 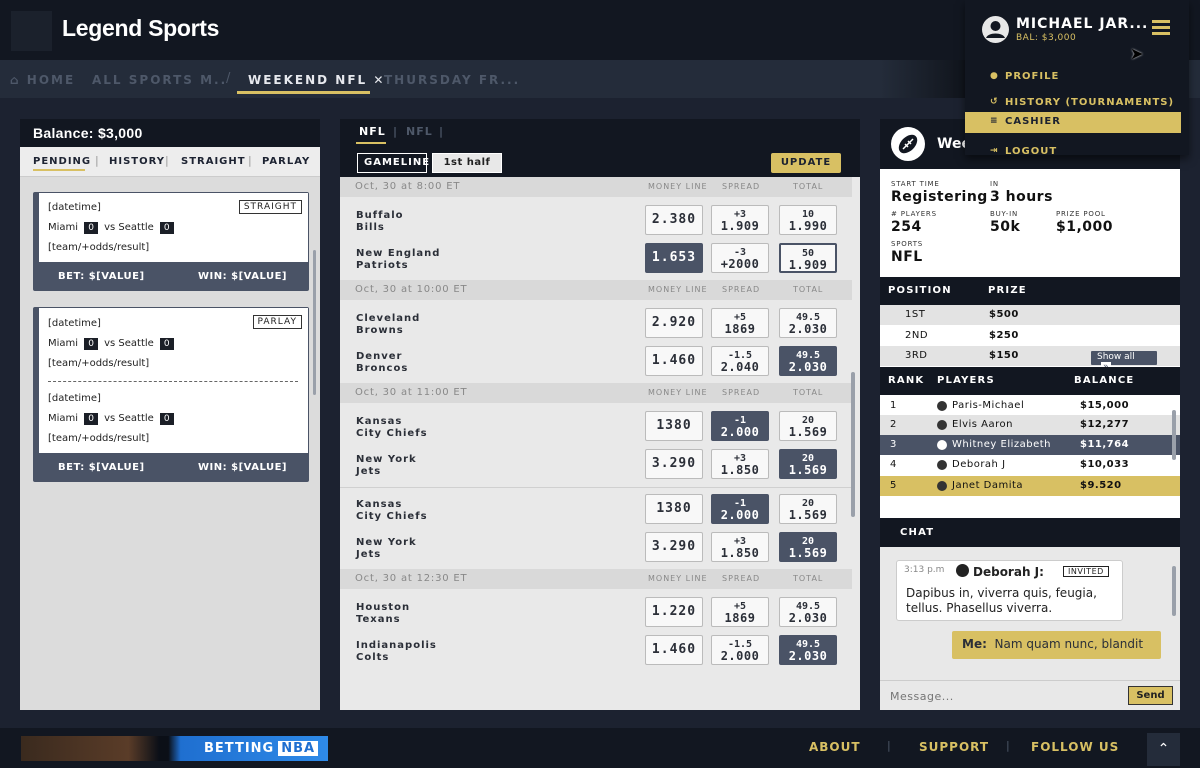 What do you see at coordinates (59, 170) in the screenshot?
I see `tab-pending-underline` at bounding box center [59, 170].